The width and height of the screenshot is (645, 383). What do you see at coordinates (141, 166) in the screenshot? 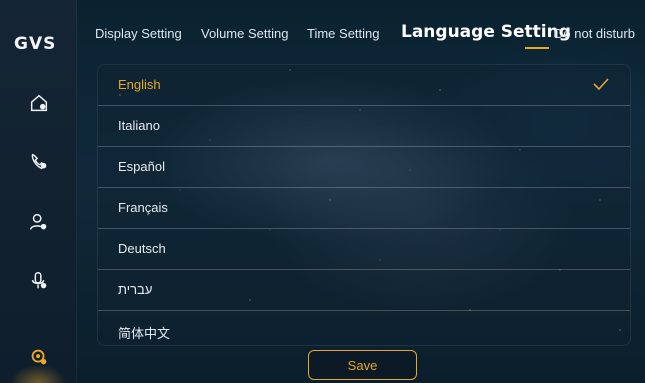
I see `language-label: Español` at bounding box center [141, 166].